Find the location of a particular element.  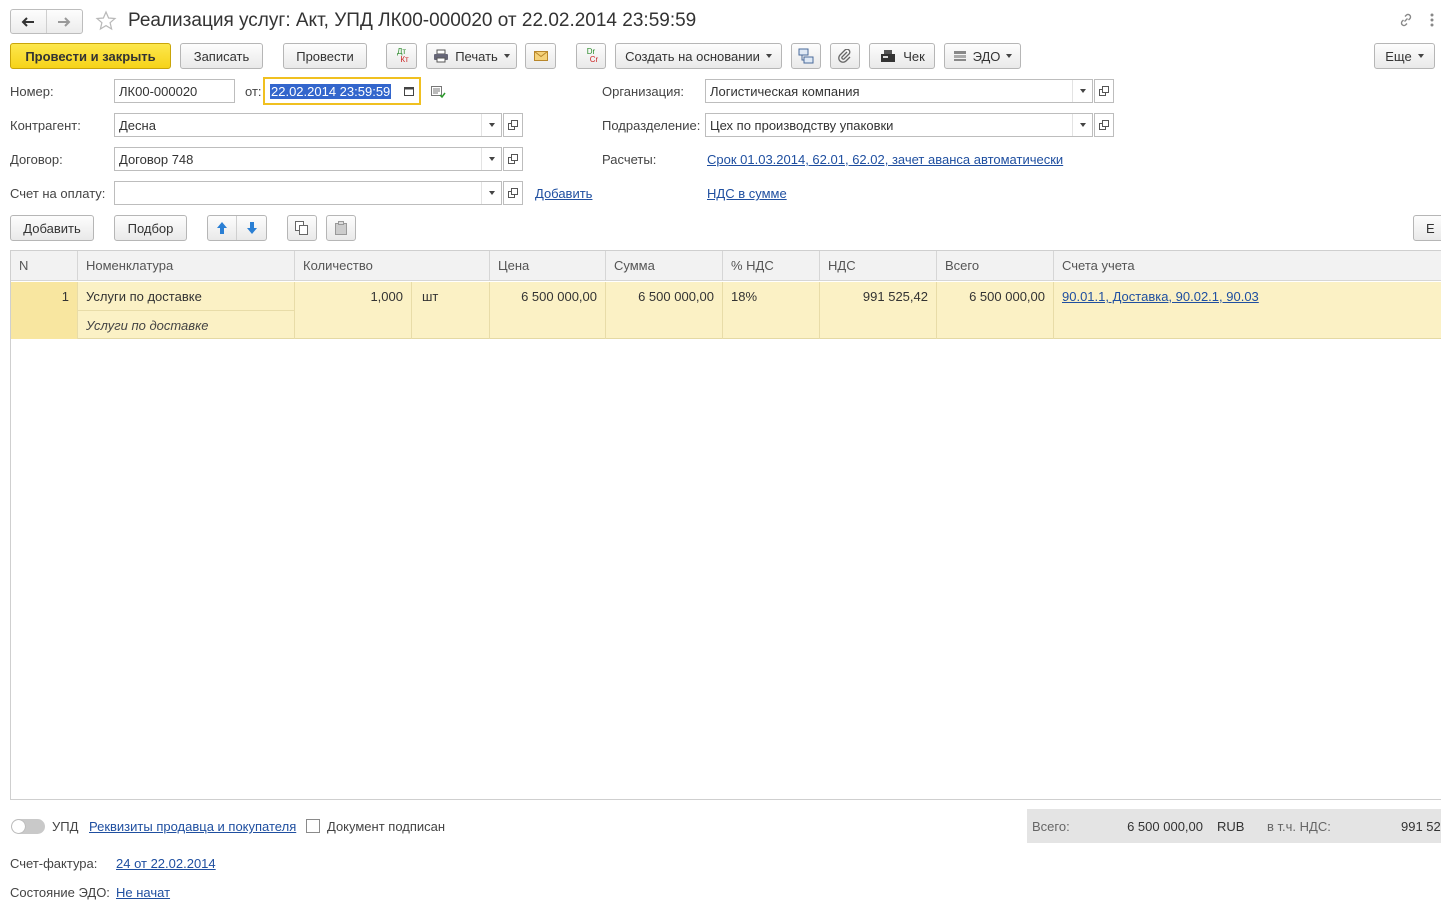

copy-row-button is located at coordinates (302, 228).